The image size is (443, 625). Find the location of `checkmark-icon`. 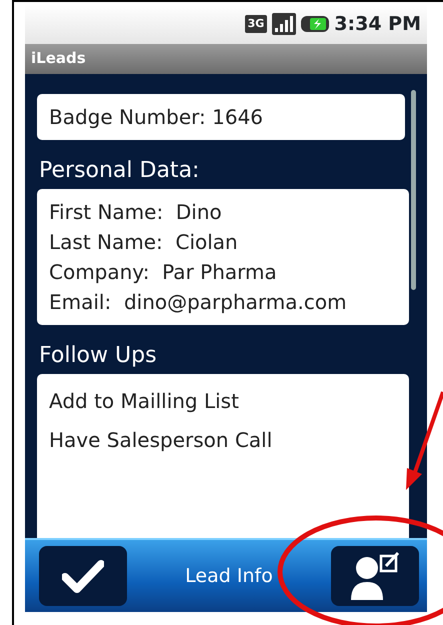

checkmark-icon is located at coordinates (83, 576).